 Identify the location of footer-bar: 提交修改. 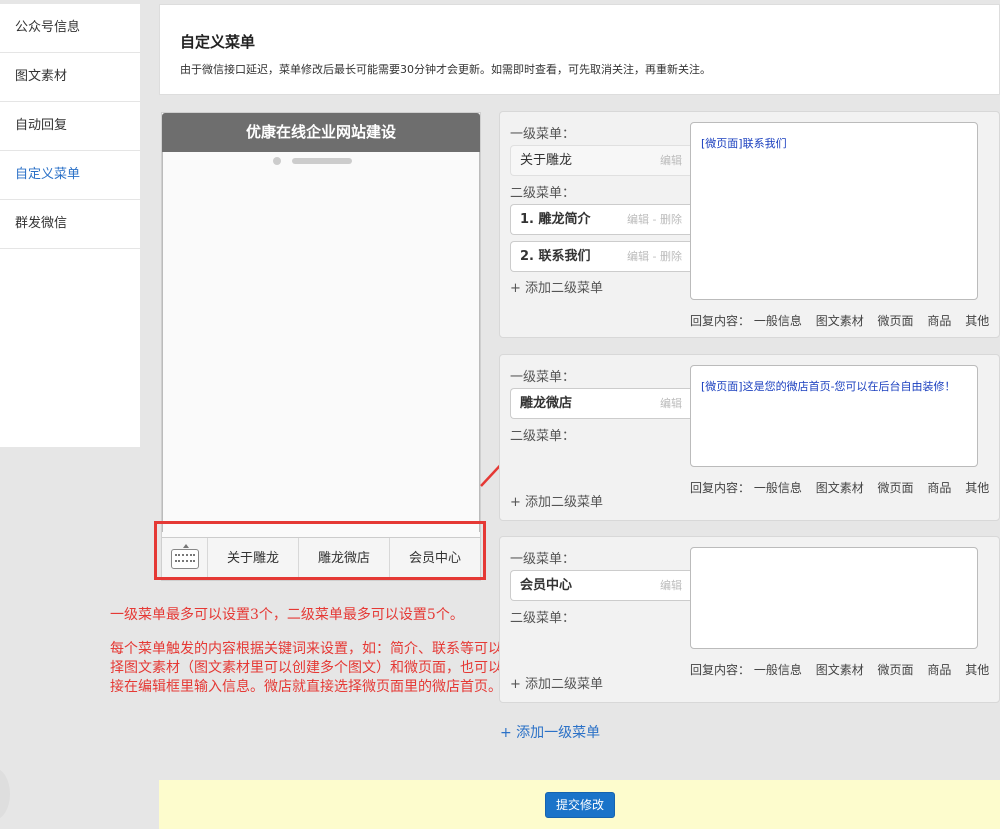
(579, 804).